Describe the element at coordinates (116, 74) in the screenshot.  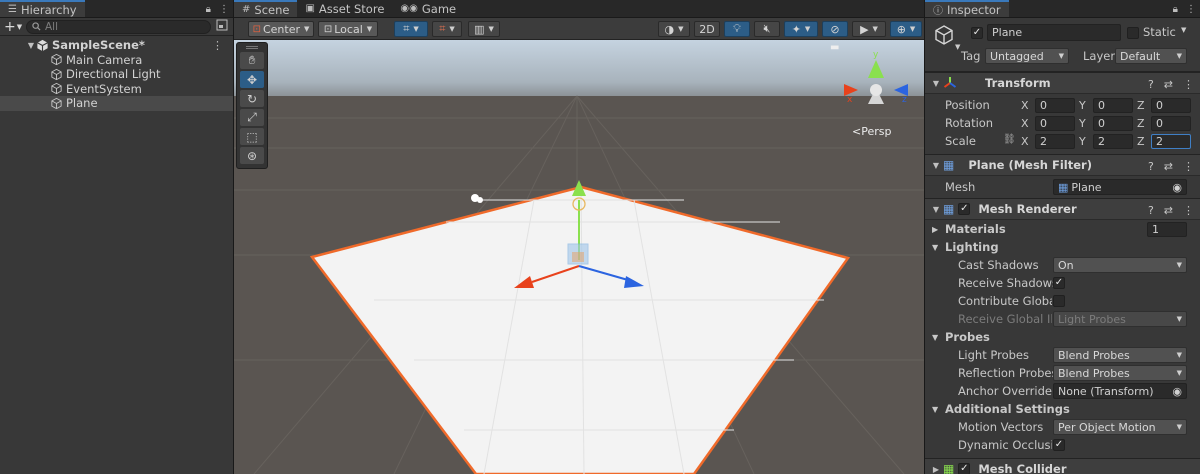
I see `tree-row-directional-light: Directional Light` at that location.